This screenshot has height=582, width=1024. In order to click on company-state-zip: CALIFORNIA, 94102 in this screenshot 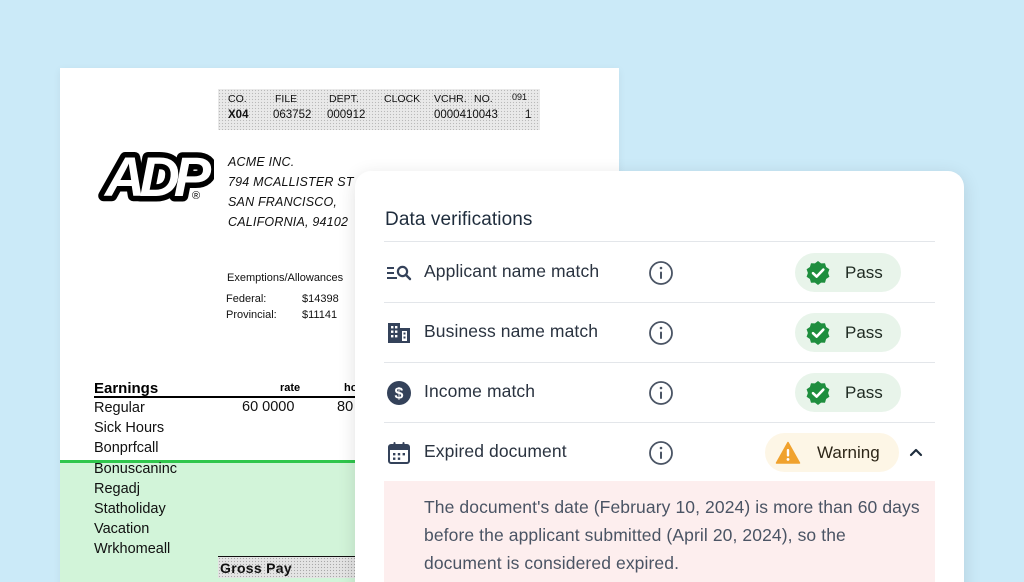, I will do `click(288, 222)`.